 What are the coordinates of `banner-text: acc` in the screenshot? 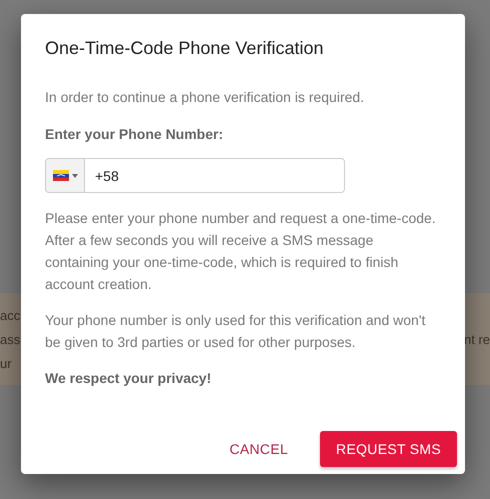 It's located at (10, 316).